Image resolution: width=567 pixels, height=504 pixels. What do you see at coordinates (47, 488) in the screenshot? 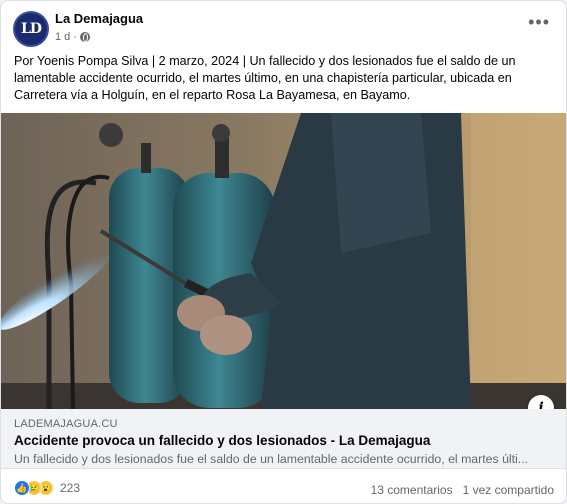
I see `reactions-summary: 👍 😢 😮 223` at bounding box center [47, 488].